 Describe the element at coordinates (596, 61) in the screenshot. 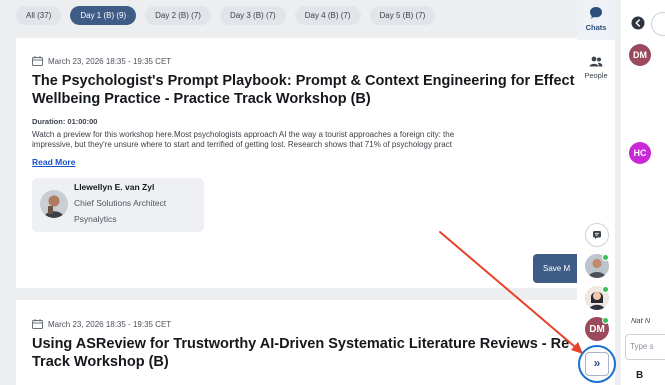

I see `people-icon` at that location.